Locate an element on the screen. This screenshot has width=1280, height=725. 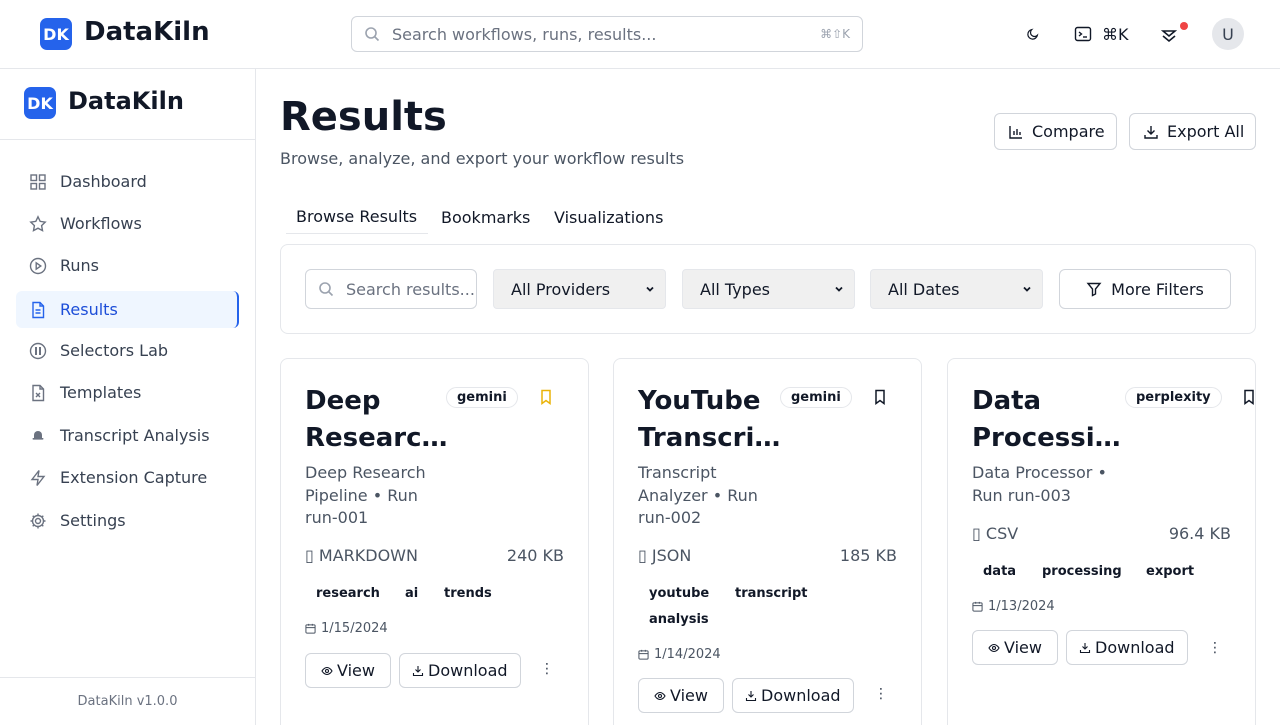
date-select: All Dates is located at coordinates (956, 289).